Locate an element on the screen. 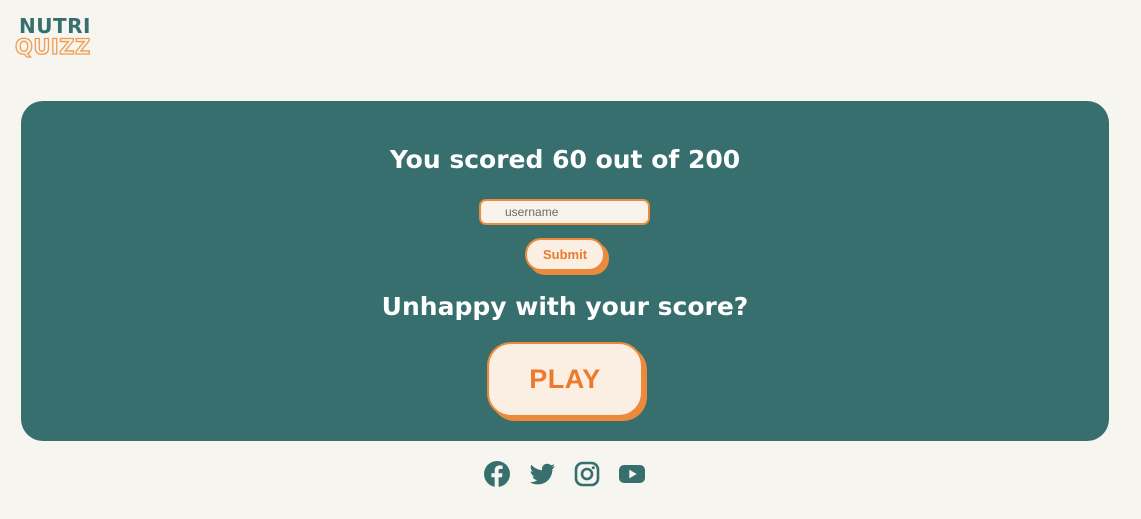  score-heading: You scored 60 out of 200 is located at coordinates (565, 159).